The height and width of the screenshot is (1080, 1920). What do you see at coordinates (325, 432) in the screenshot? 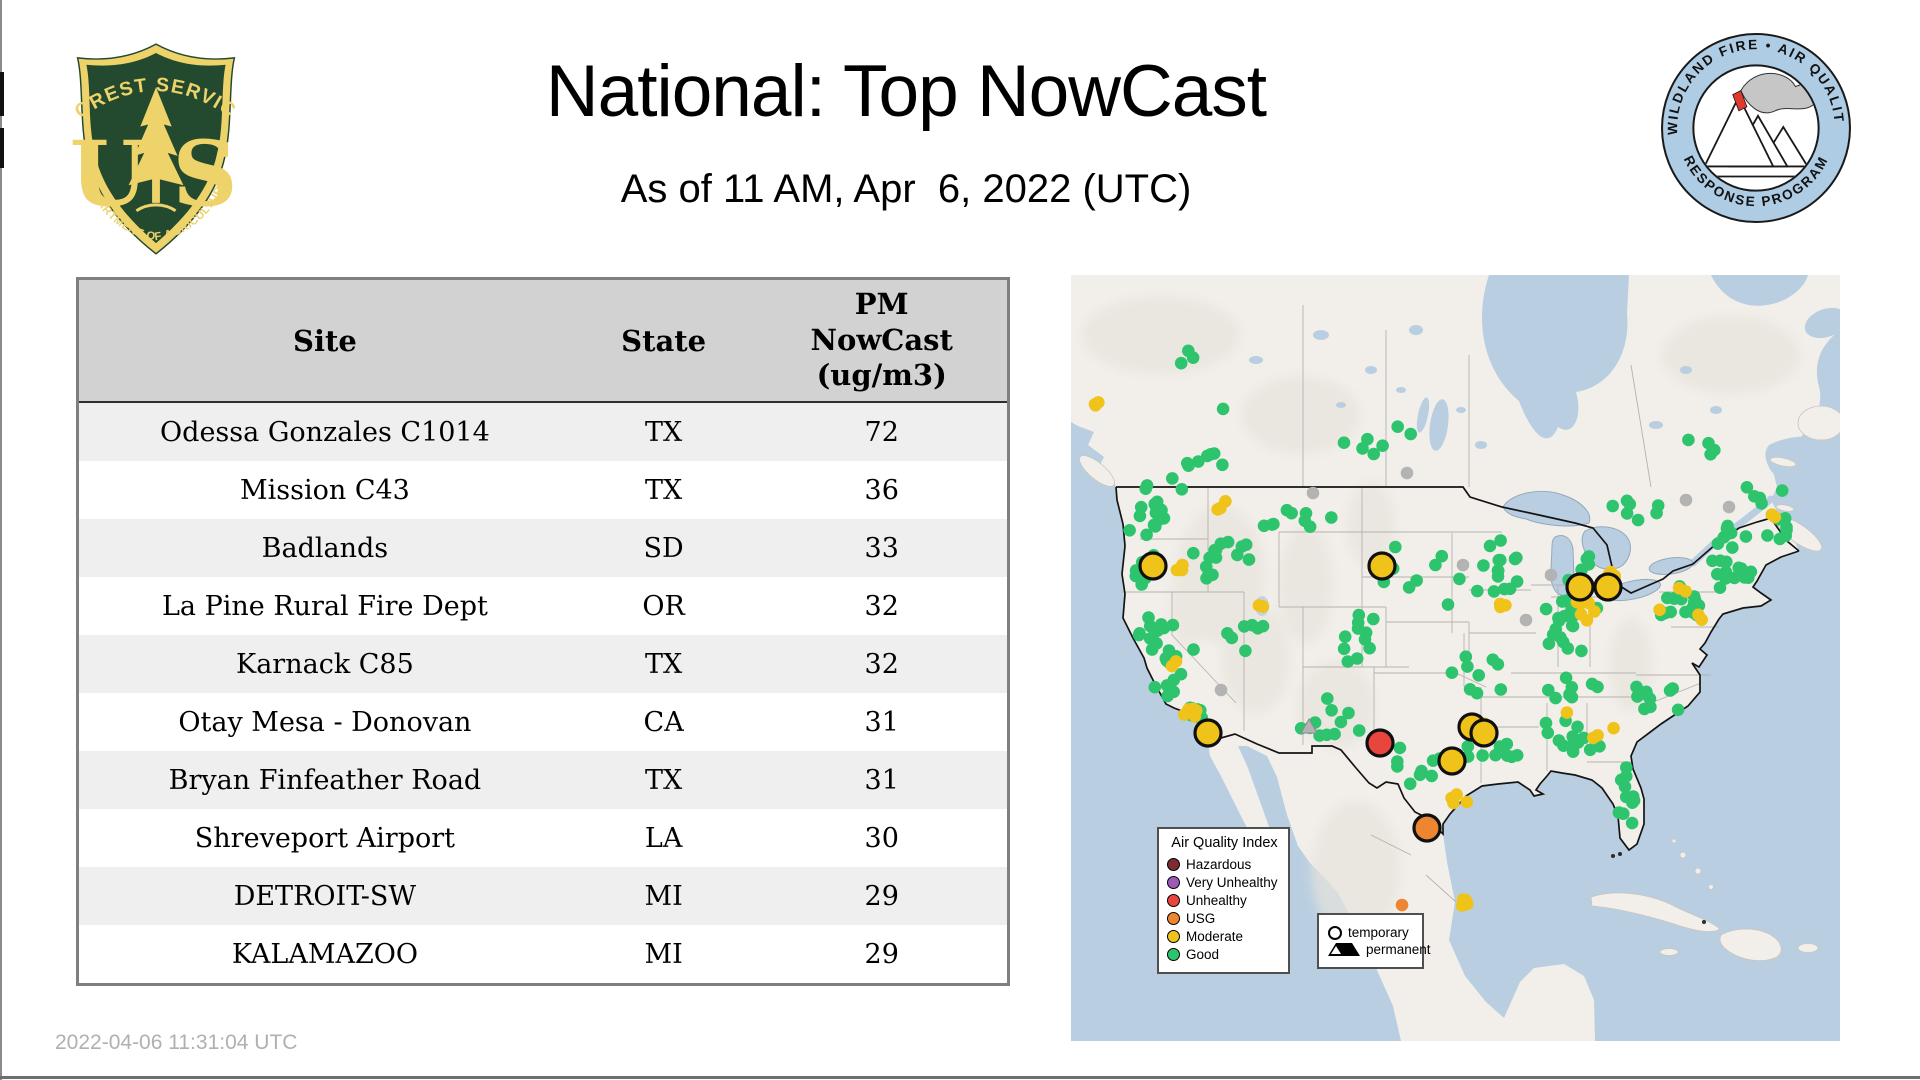
I see `site-cell: Odessa Gonzales C1014` at bounding box center [325, 432].